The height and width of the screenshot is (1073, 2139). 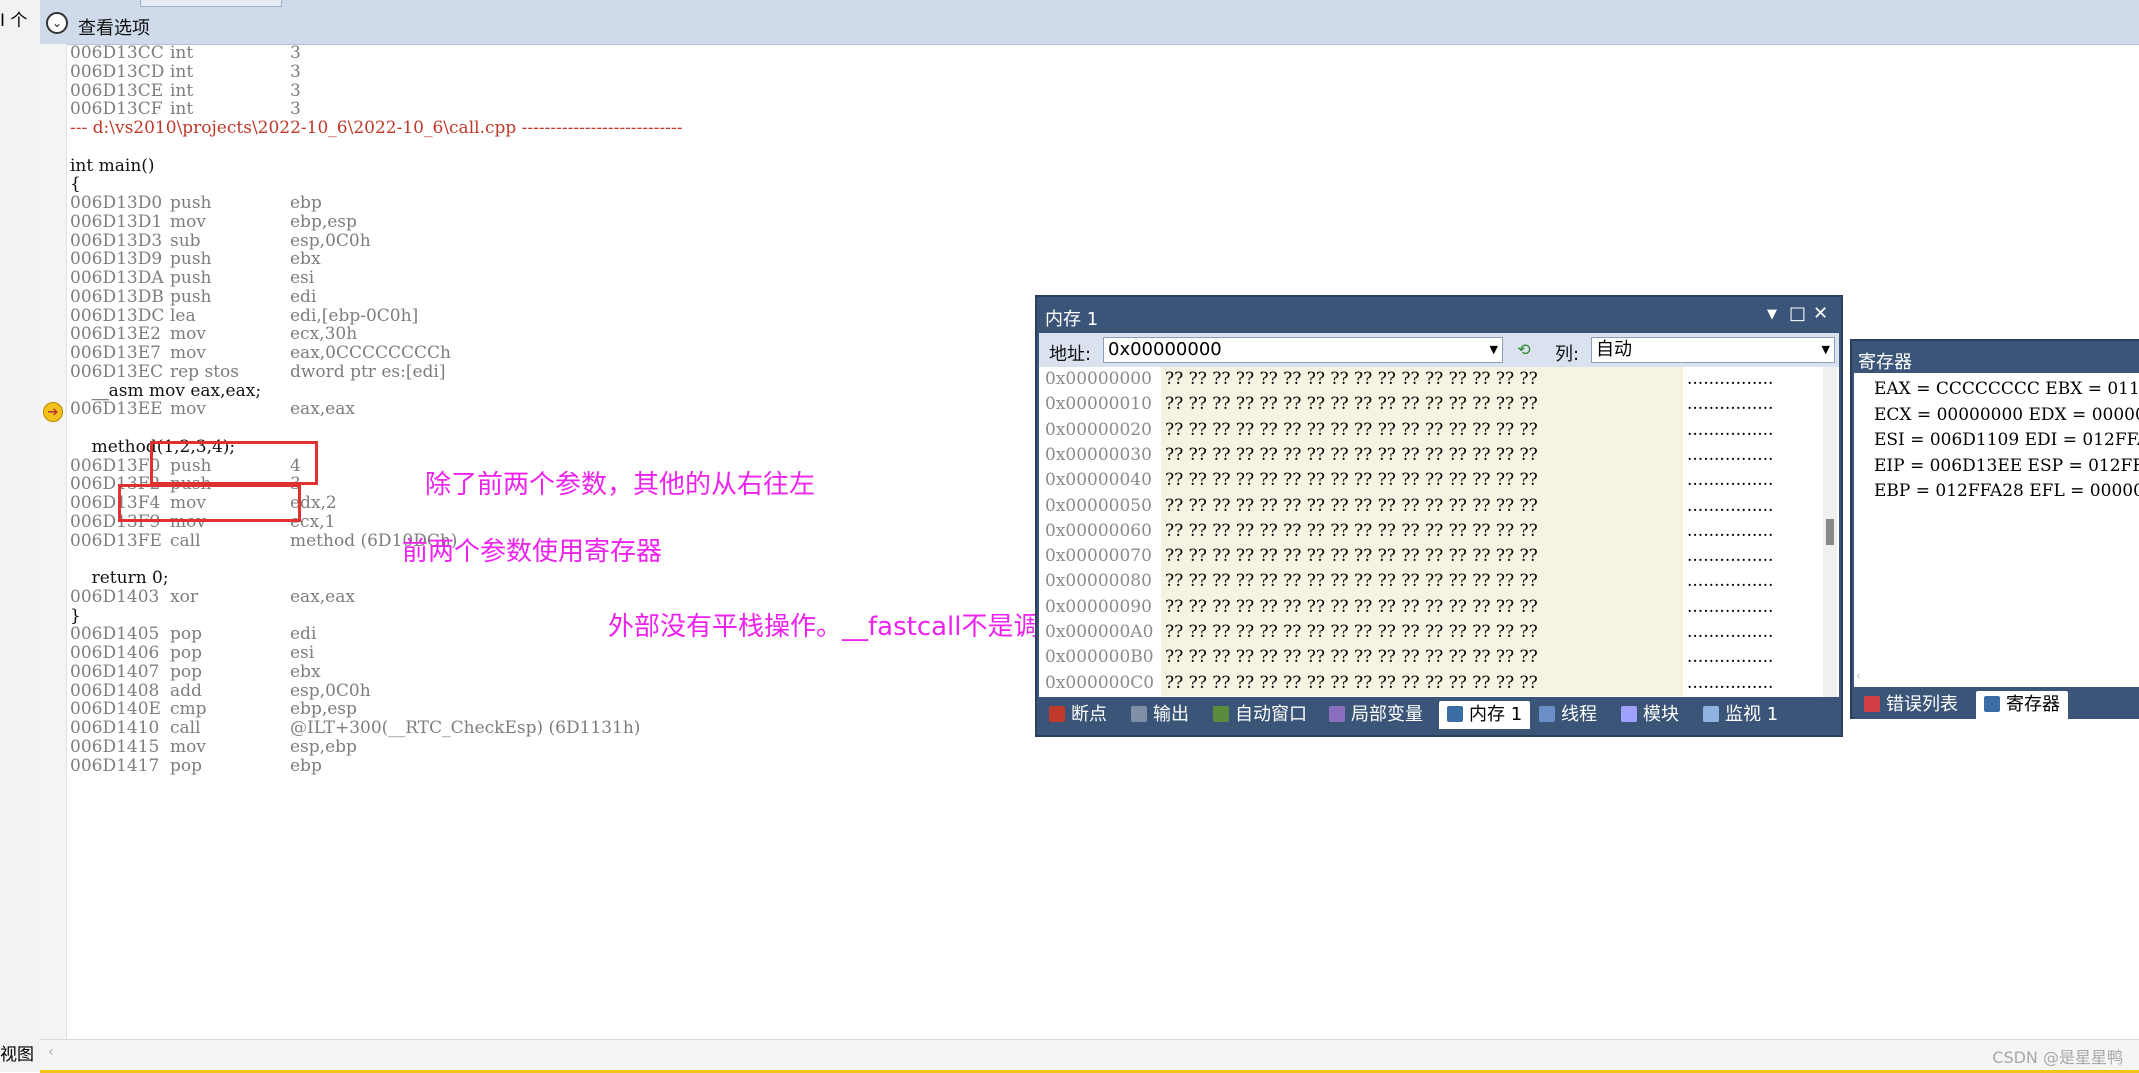 I want to click on window-dropdown-icon: ▼, so click(x=1772, y=314).